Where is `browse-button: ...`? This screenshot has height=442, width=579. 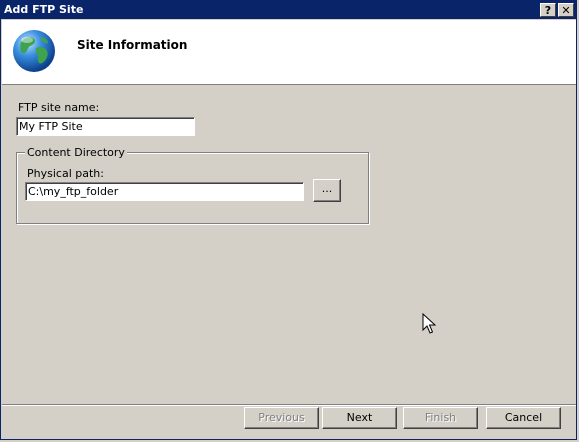
browse-button: ... is located at coordinates (327, 190).